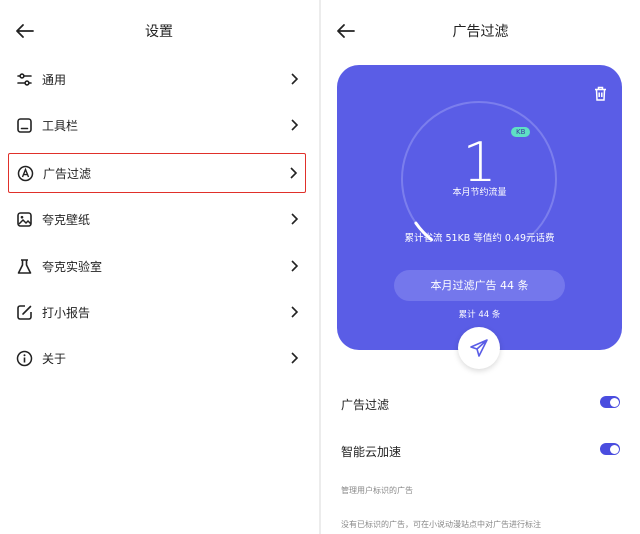 This screenshot has height=534, width=640. What do you see at coordinates (24, 312) in the screenshot?
I see `report-icon` at bounding box center [24, 312].